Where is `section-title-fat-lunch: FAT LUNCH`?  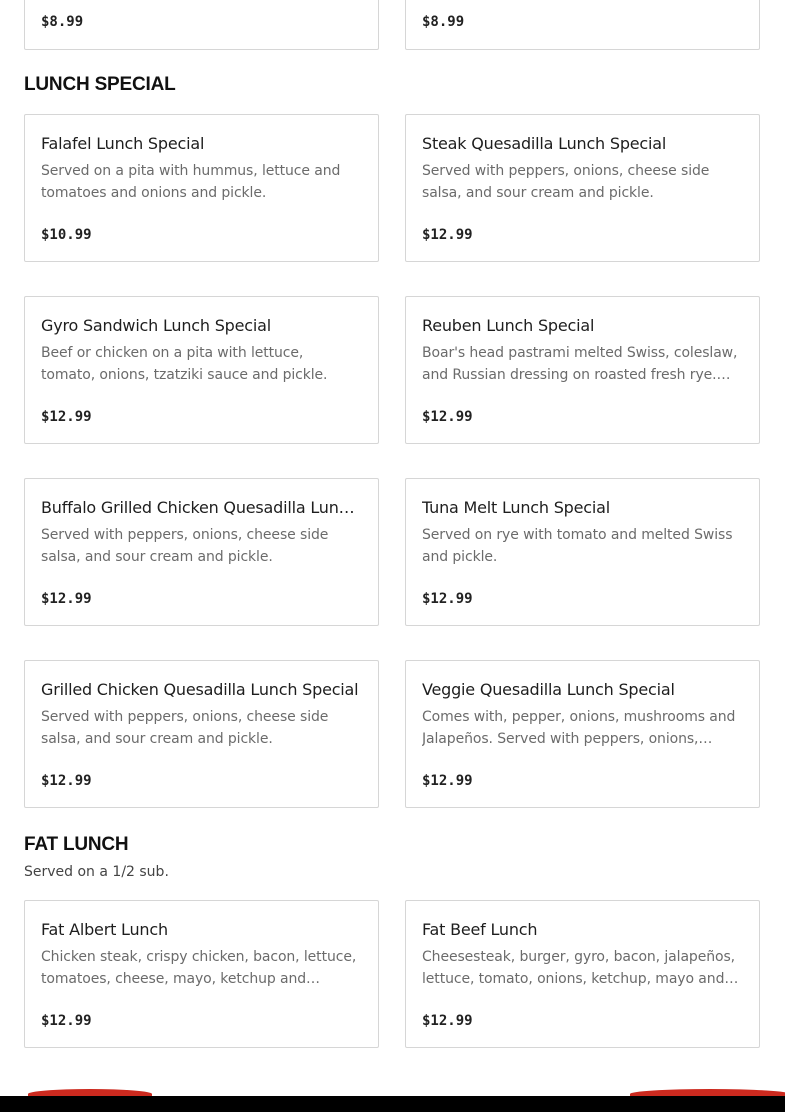
section-title-fat-lunch: FAT LUNCH is located at coordinates (76, 844).